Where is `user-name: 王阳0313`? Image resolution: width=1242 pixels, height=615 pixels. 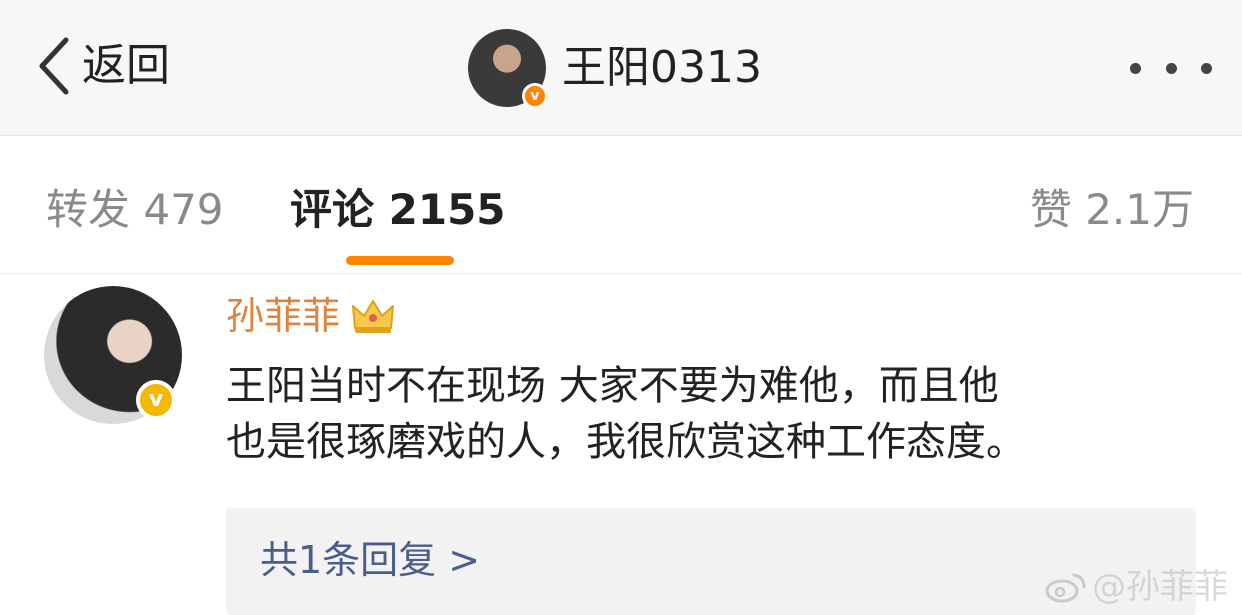 user-name: 王阳0313 is located at coordinates (662, 68).